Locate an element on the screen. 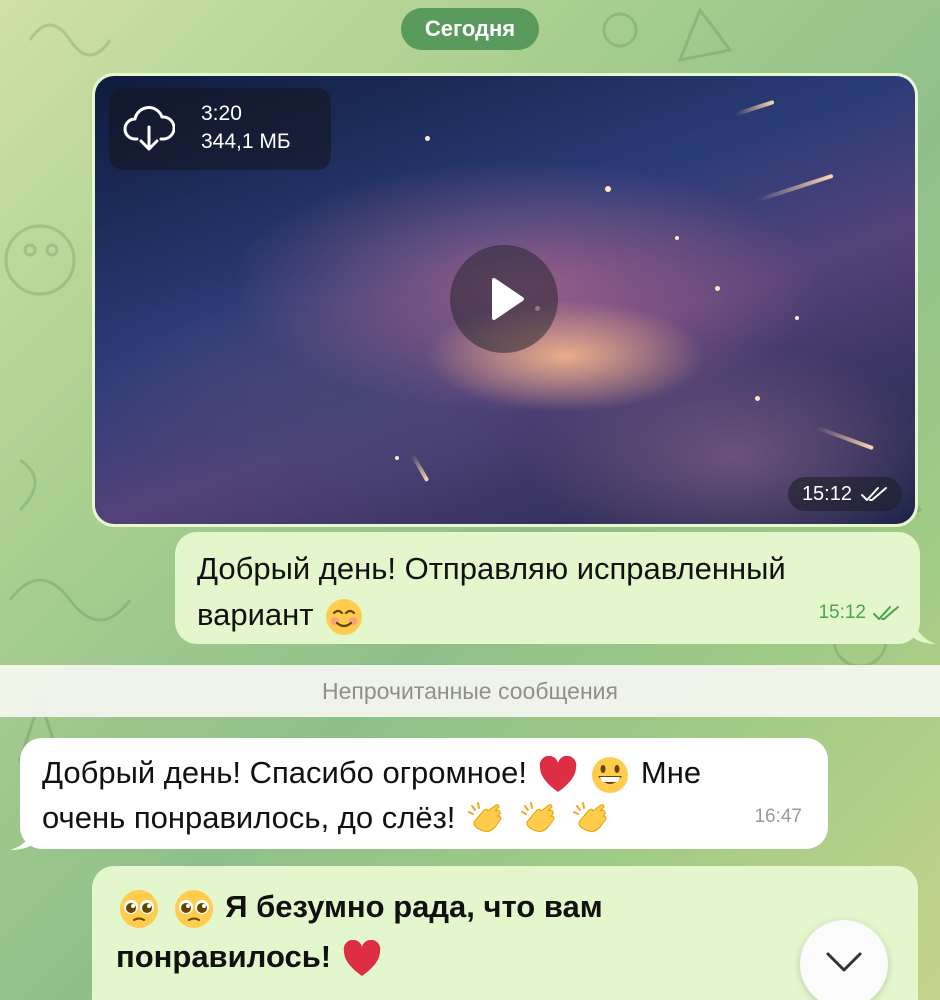 This screenshot has width=940, height=1000. message-line-2: вариант is located at coordinates (558, 615).